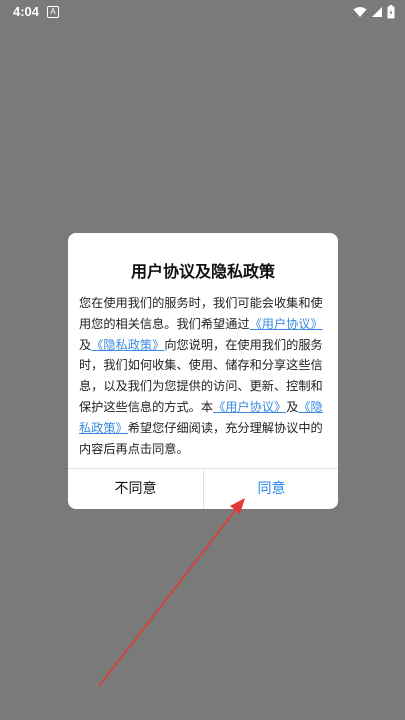  What do you see at coordinates (360, 12) in the screenshot?
I see `wifi-icon` at bounding box center [360, 12].